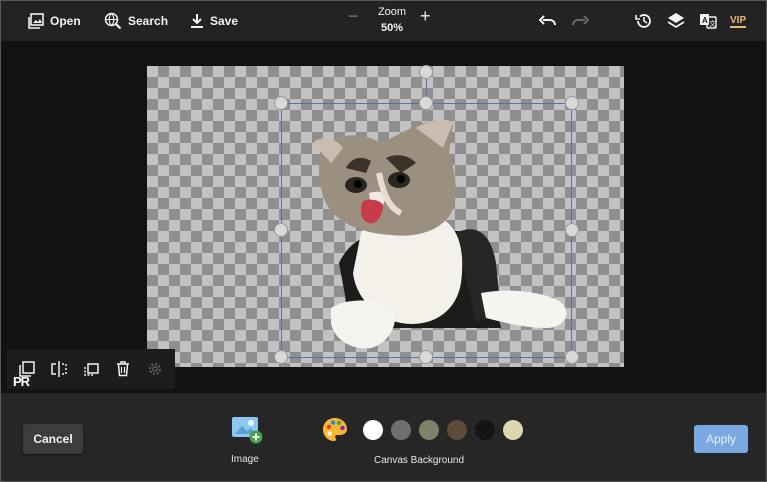  I want to click on swatch-brown, so click(457, 430).